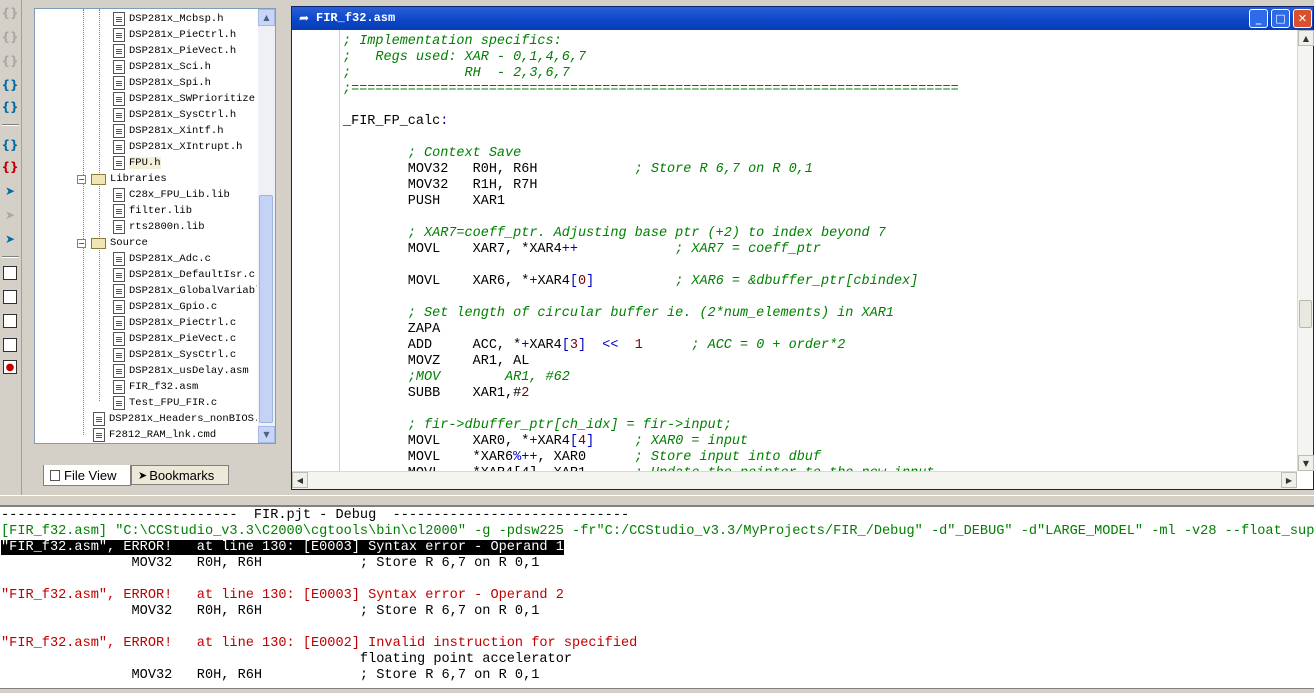 The height and width of the screenshot is (693, 1314). Describe the element at coordinates (168, 19) in the screenshot. I see `tree-item: DSP281x_Mcbsp.h` at that location.